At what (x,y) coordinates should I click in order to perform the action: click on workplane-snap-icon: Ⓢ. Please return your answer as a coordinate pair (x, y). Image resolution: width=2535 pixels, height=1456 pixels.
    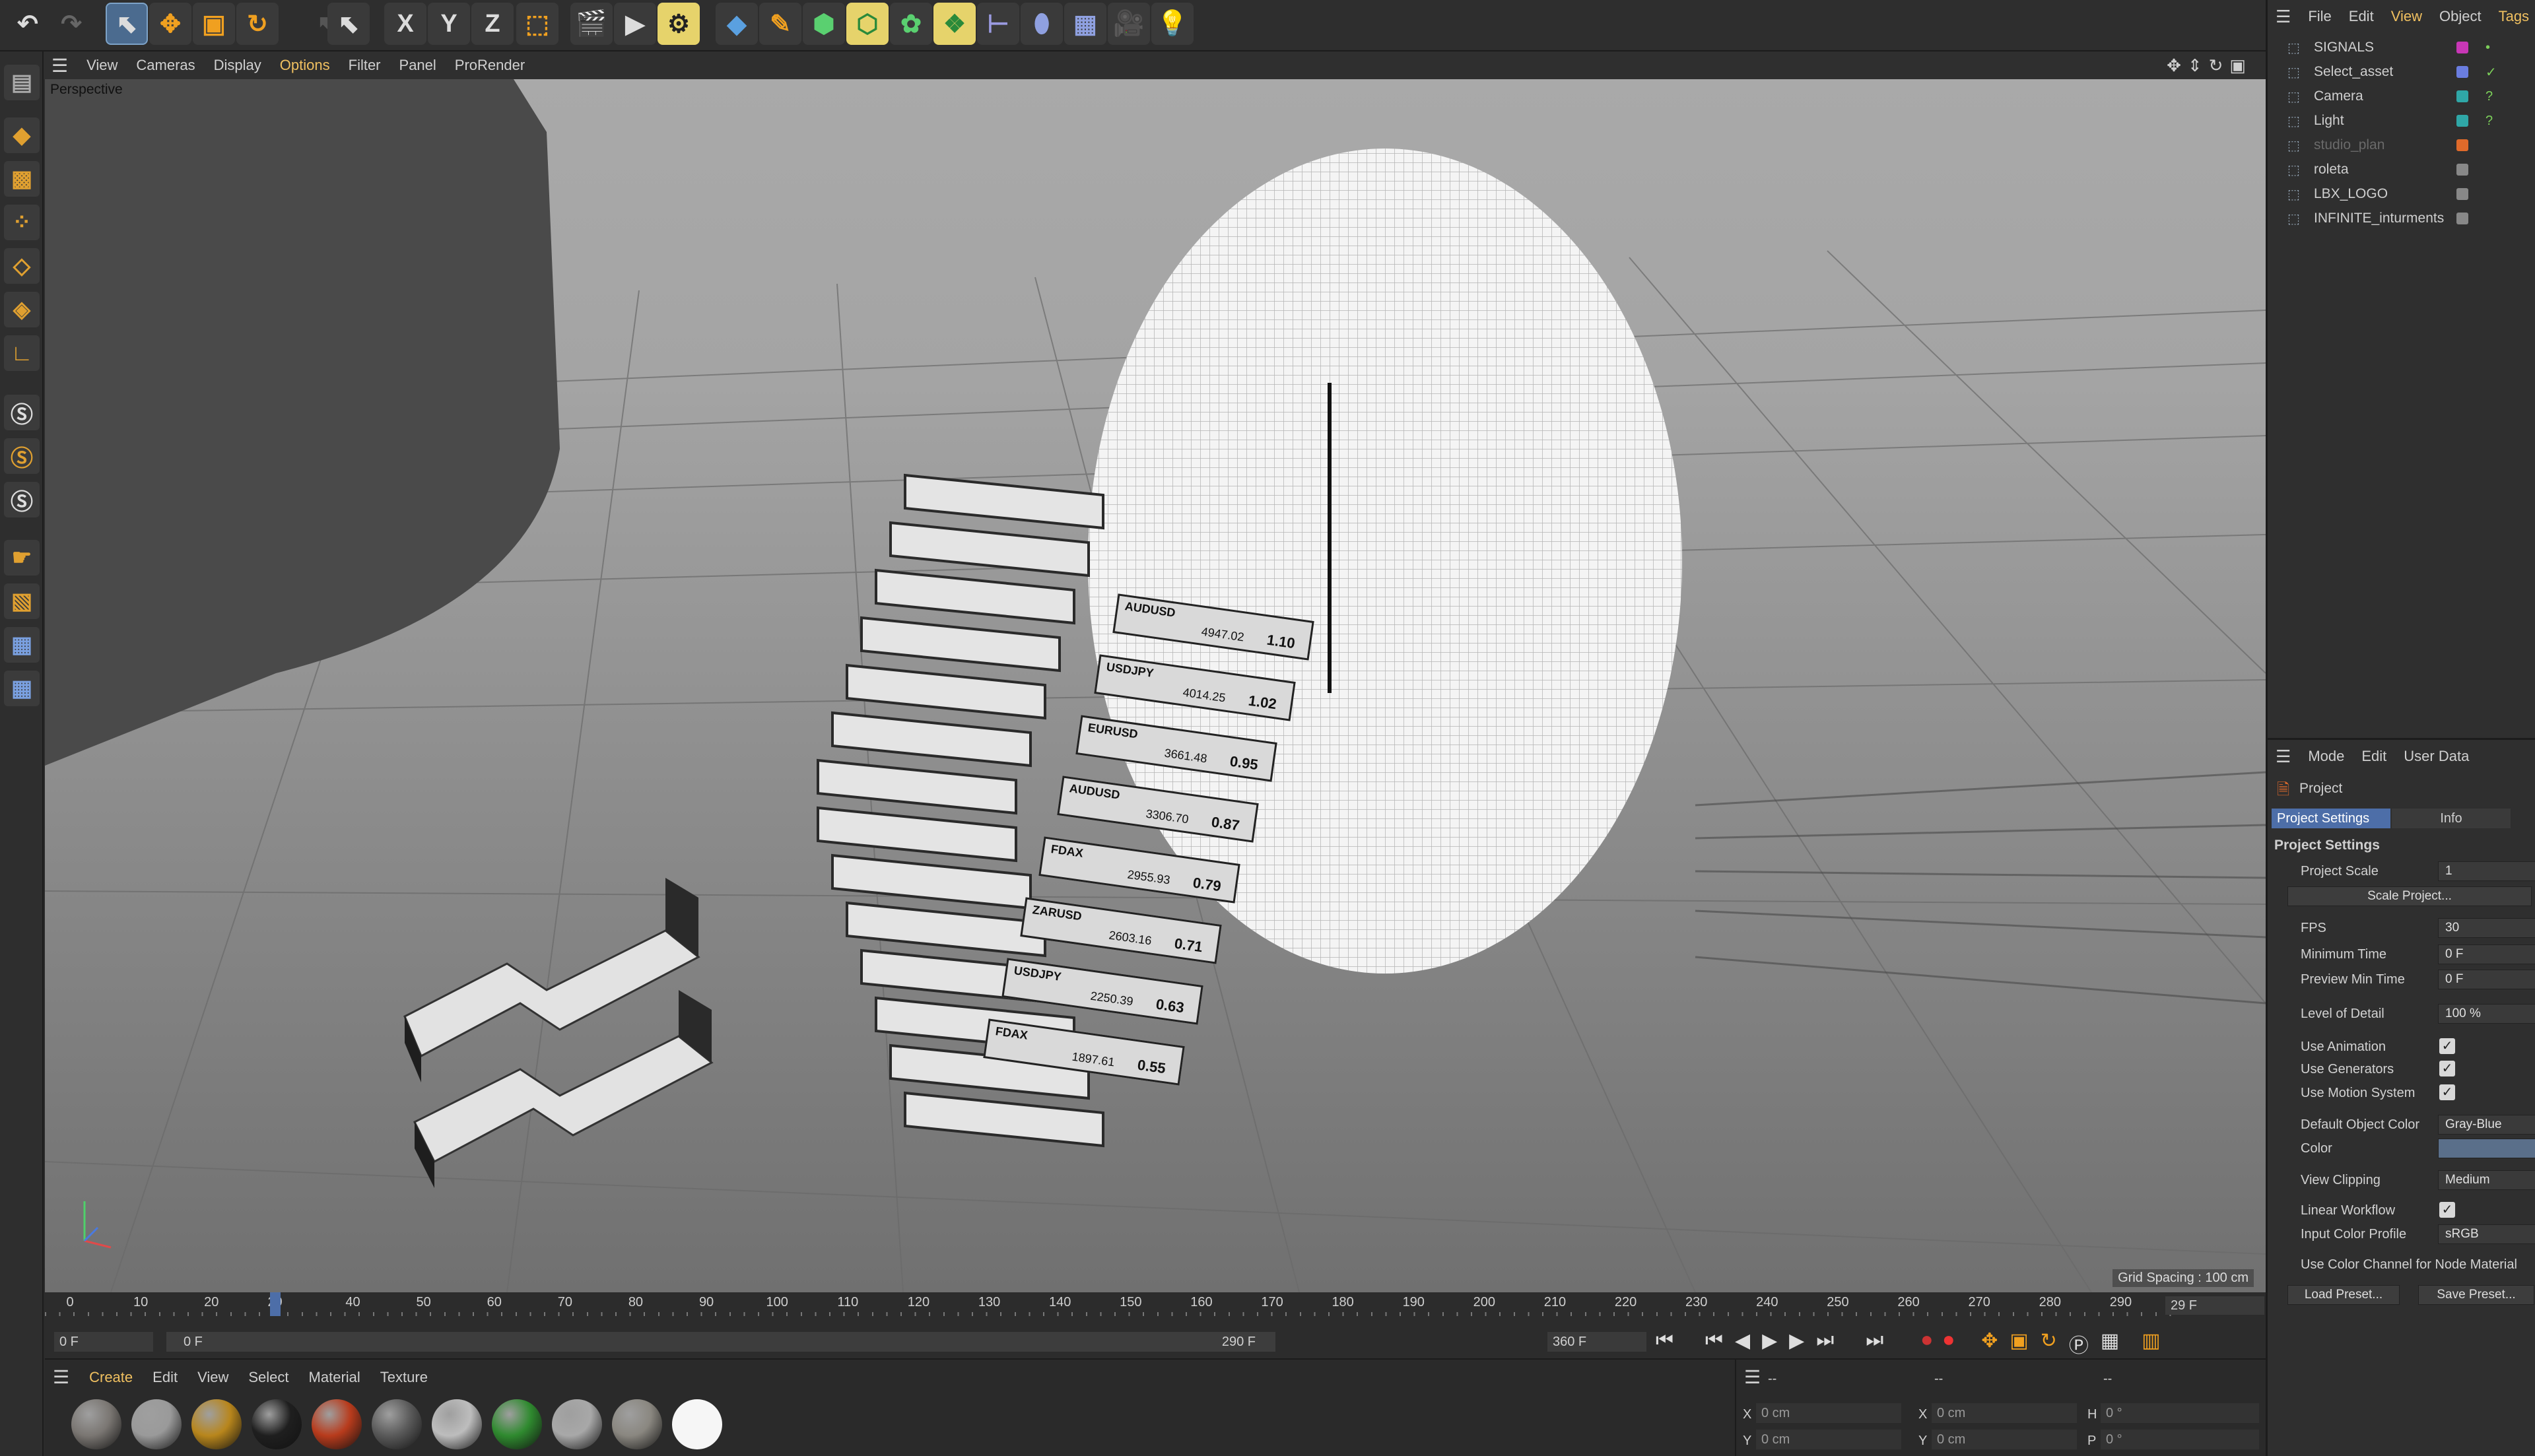
    Looking at the image, I should click on (22, 499).